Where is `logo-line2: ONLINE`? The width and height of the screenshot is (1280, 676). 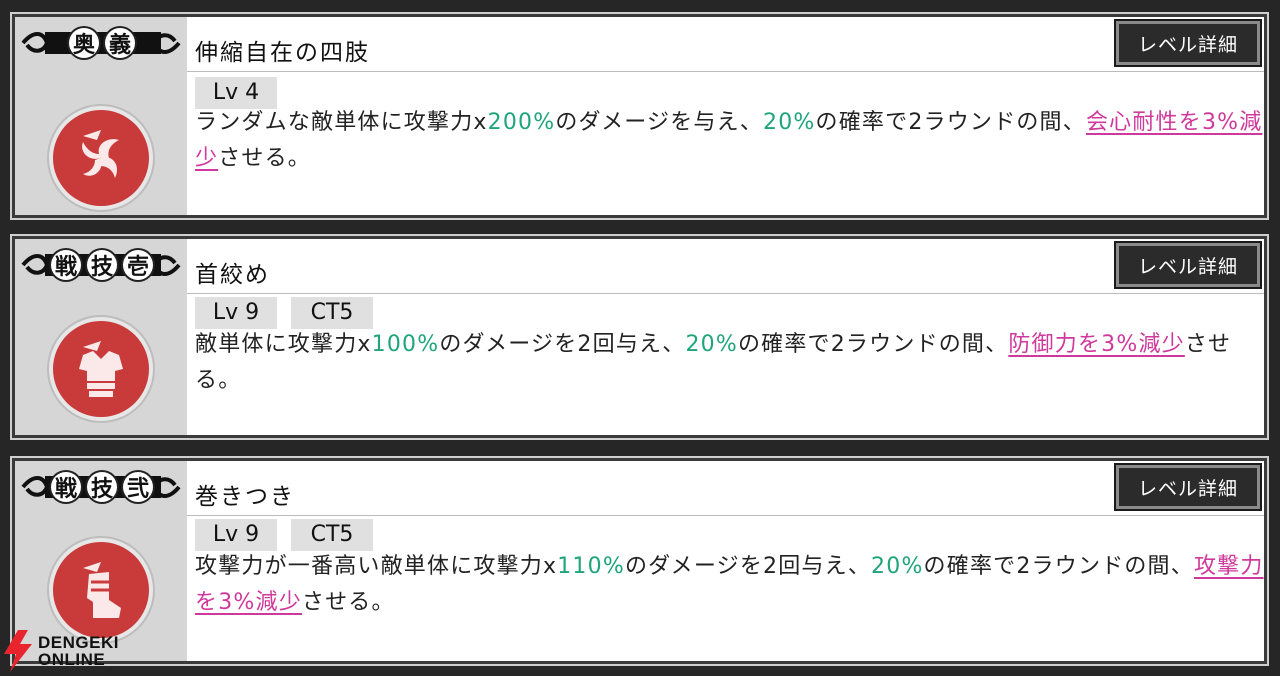
logo-line2: ONLINE is located at coordinates (72, 659).